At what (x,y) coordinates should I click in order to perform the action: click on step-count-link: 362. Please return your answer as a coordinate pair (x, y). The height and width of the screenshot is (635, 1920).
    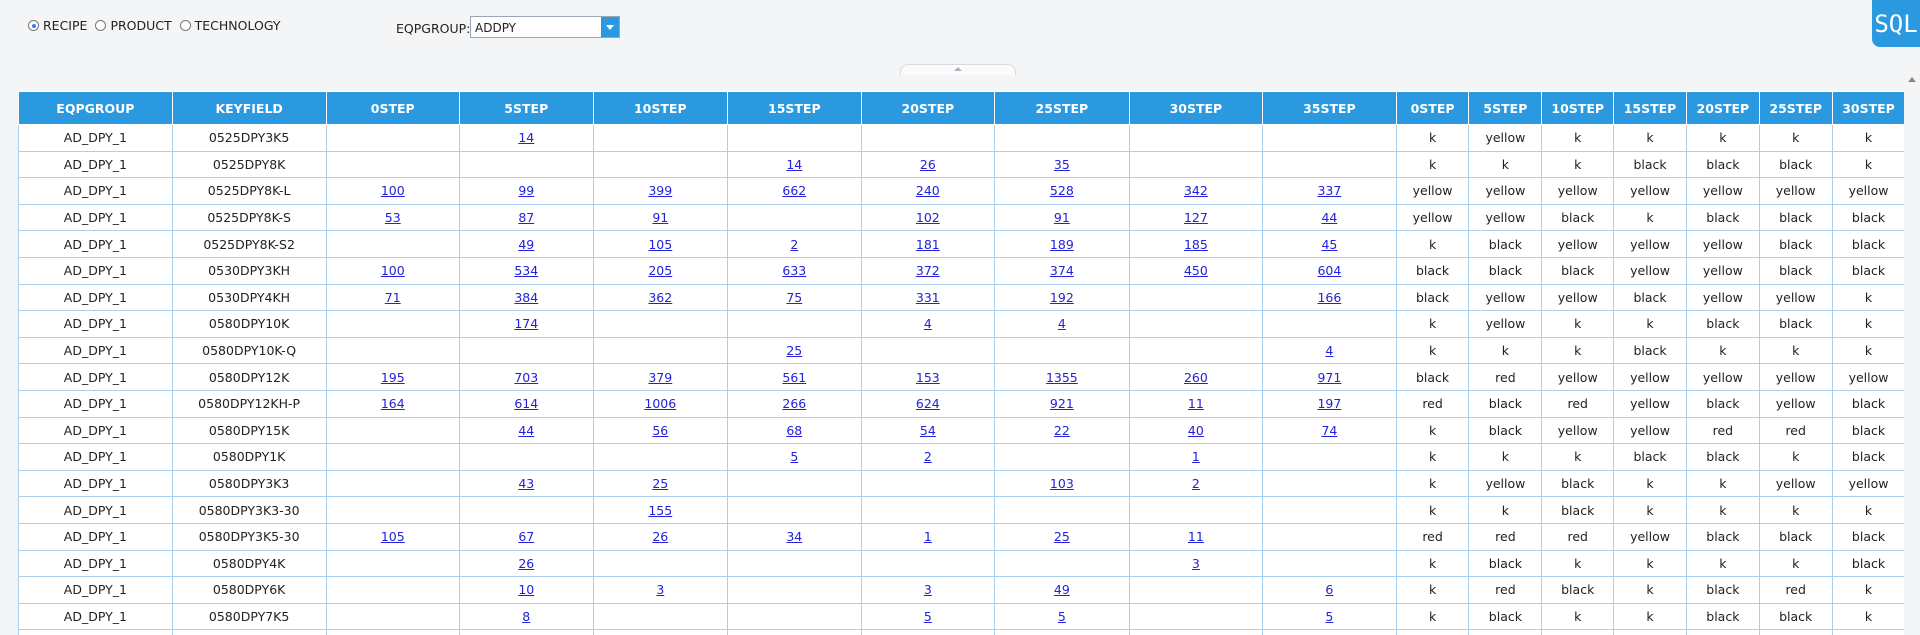
    Looking at the image, I should click on (660, 297).